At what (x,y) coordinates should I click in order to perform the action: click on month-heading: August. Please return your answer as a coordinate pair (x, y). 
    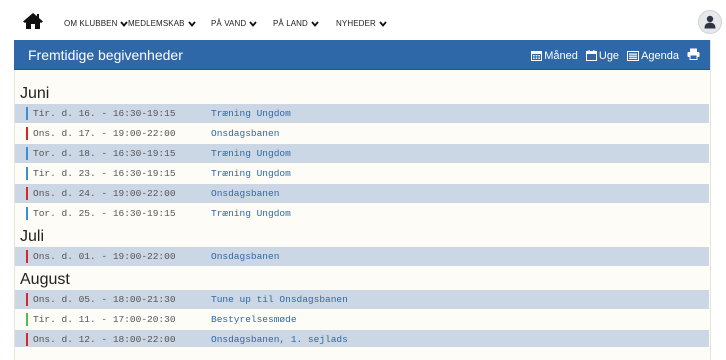
    Looking at the image, I should click on (45, 279).